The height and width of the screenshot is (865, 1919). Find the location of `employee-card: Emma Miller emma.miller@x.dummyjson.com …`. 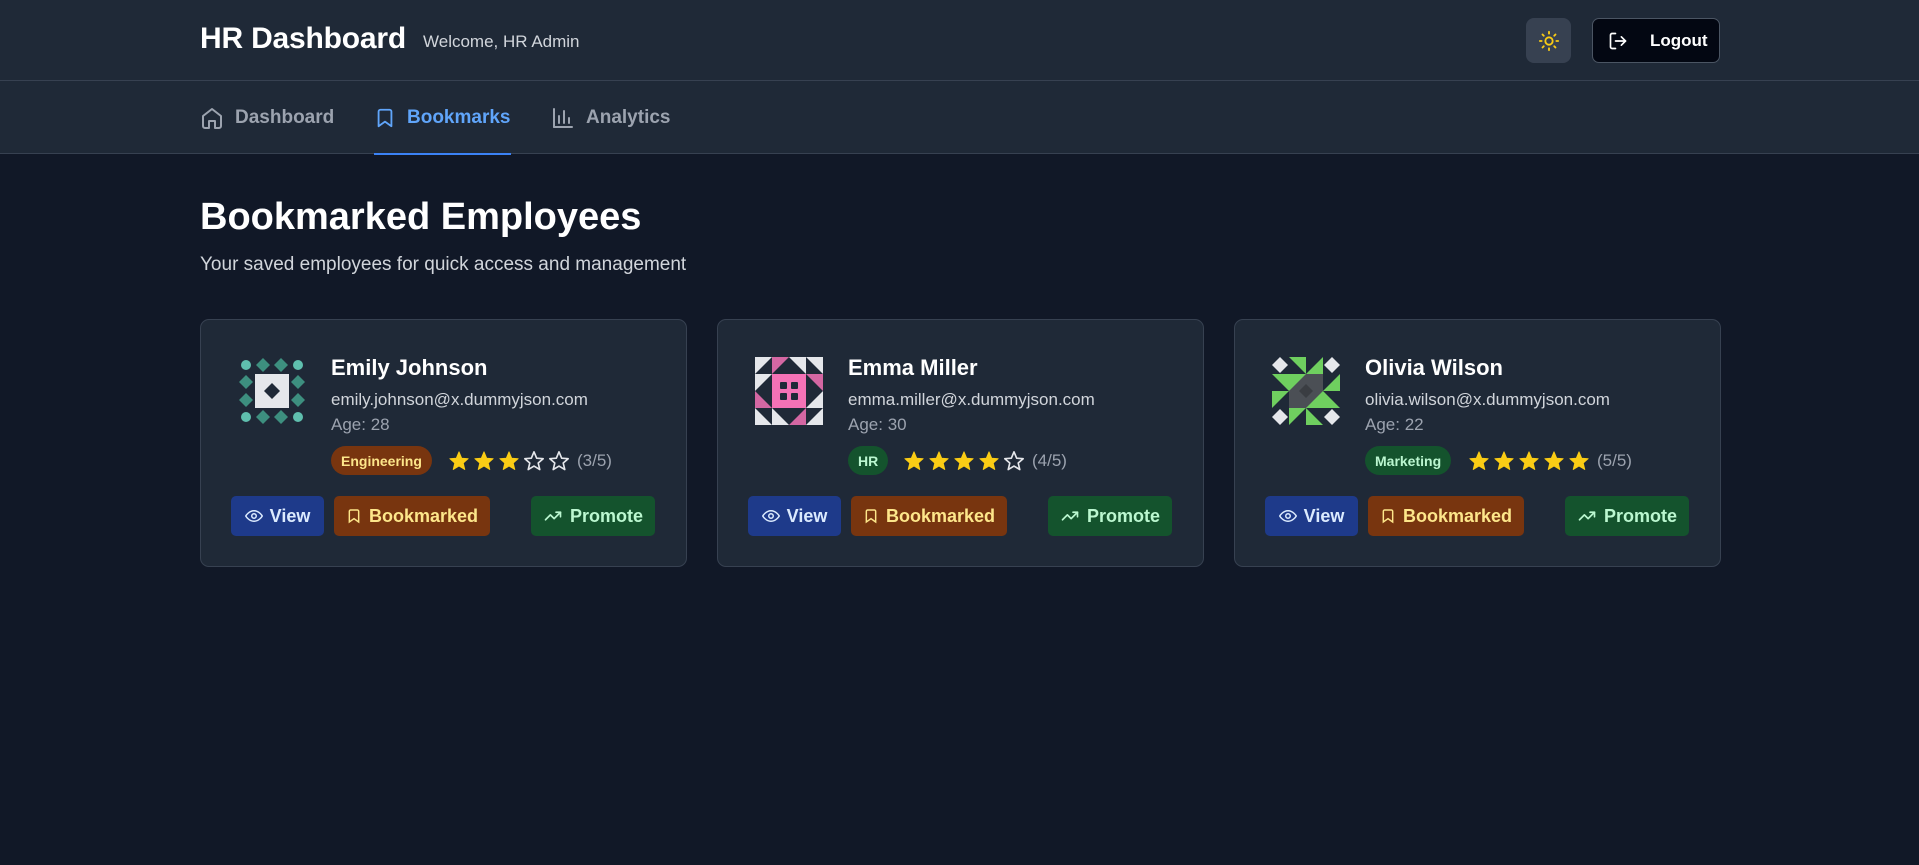

employee-card: Emma Miller emma.miller@x.dummyjson.com … is located at coordinates (960, 443).